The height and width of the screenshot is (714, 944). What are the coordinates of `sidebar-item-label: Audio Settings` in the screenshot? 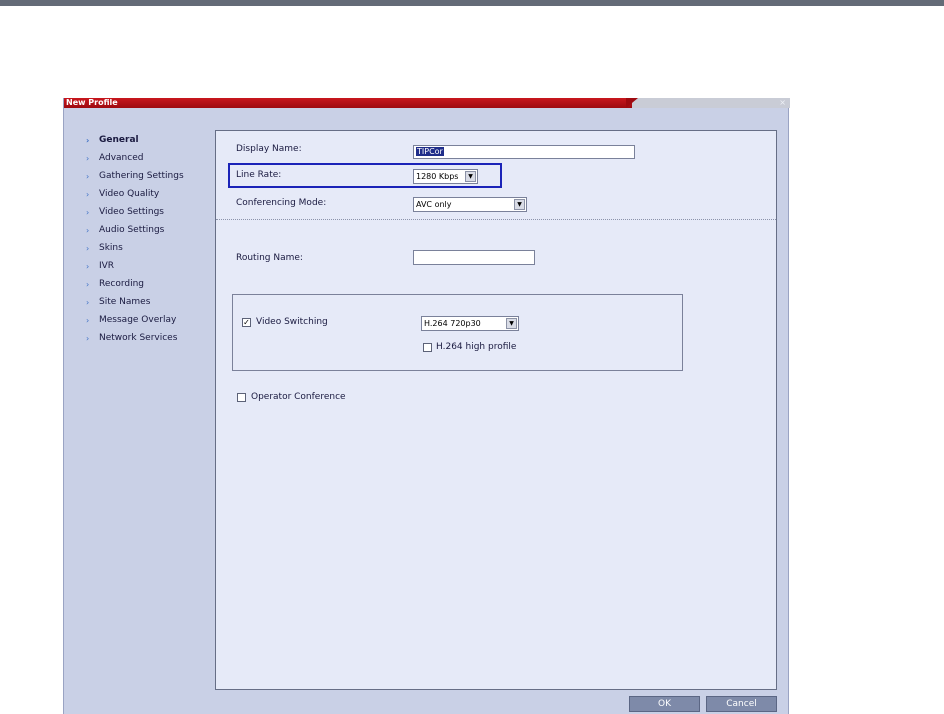 It's located at (132, 230).